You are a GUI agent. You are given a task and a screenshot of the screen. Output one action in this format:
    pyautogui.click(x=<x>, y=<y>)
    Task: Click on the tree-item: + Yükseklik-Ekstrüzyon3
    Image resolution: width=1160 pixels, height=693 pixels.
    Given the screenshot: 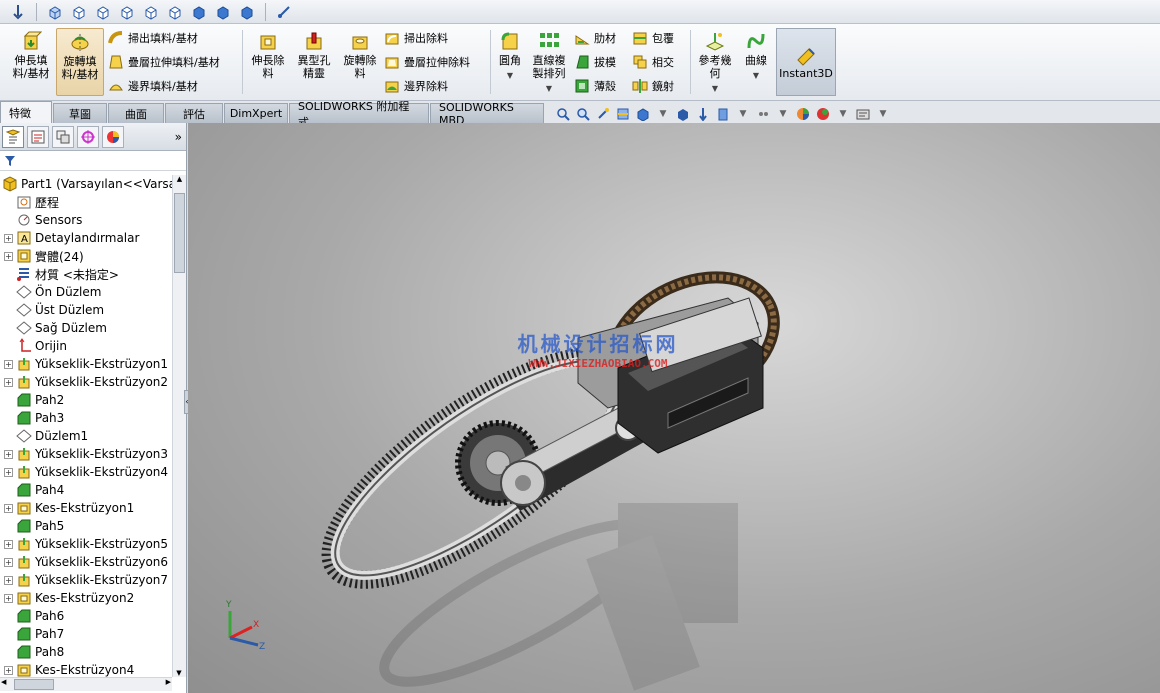 What is the action you would take?
    pyautogui.click(x=86, y=454)
    